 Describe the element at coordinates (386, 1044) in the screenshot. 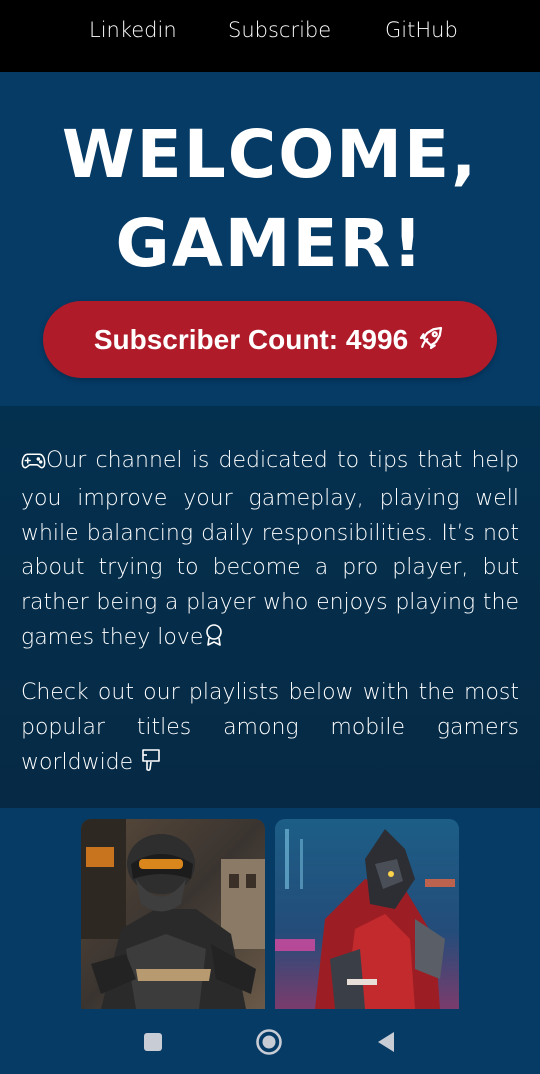

I see `back-icon` at that location.